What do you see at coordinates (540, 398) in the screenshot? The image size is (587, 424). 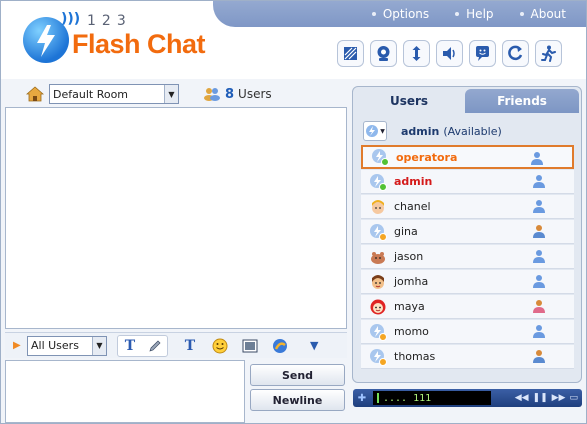 I see `pause-icon: ❚❚` at bounding box center [540, 398].